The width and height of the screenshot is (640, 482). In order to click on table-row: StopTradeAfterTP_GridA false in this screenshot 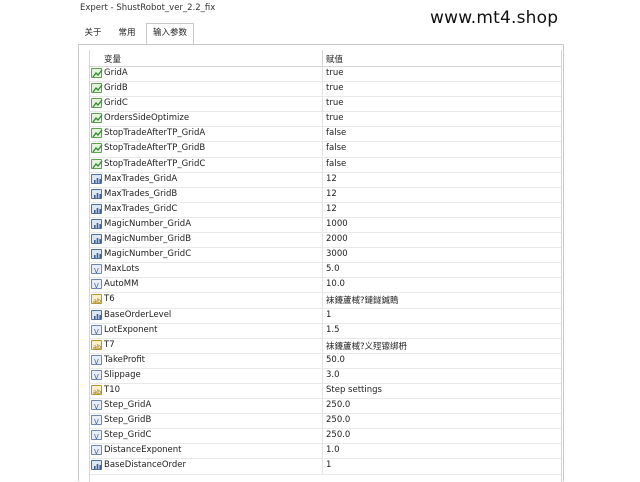, I will do `click(325, 135)`.